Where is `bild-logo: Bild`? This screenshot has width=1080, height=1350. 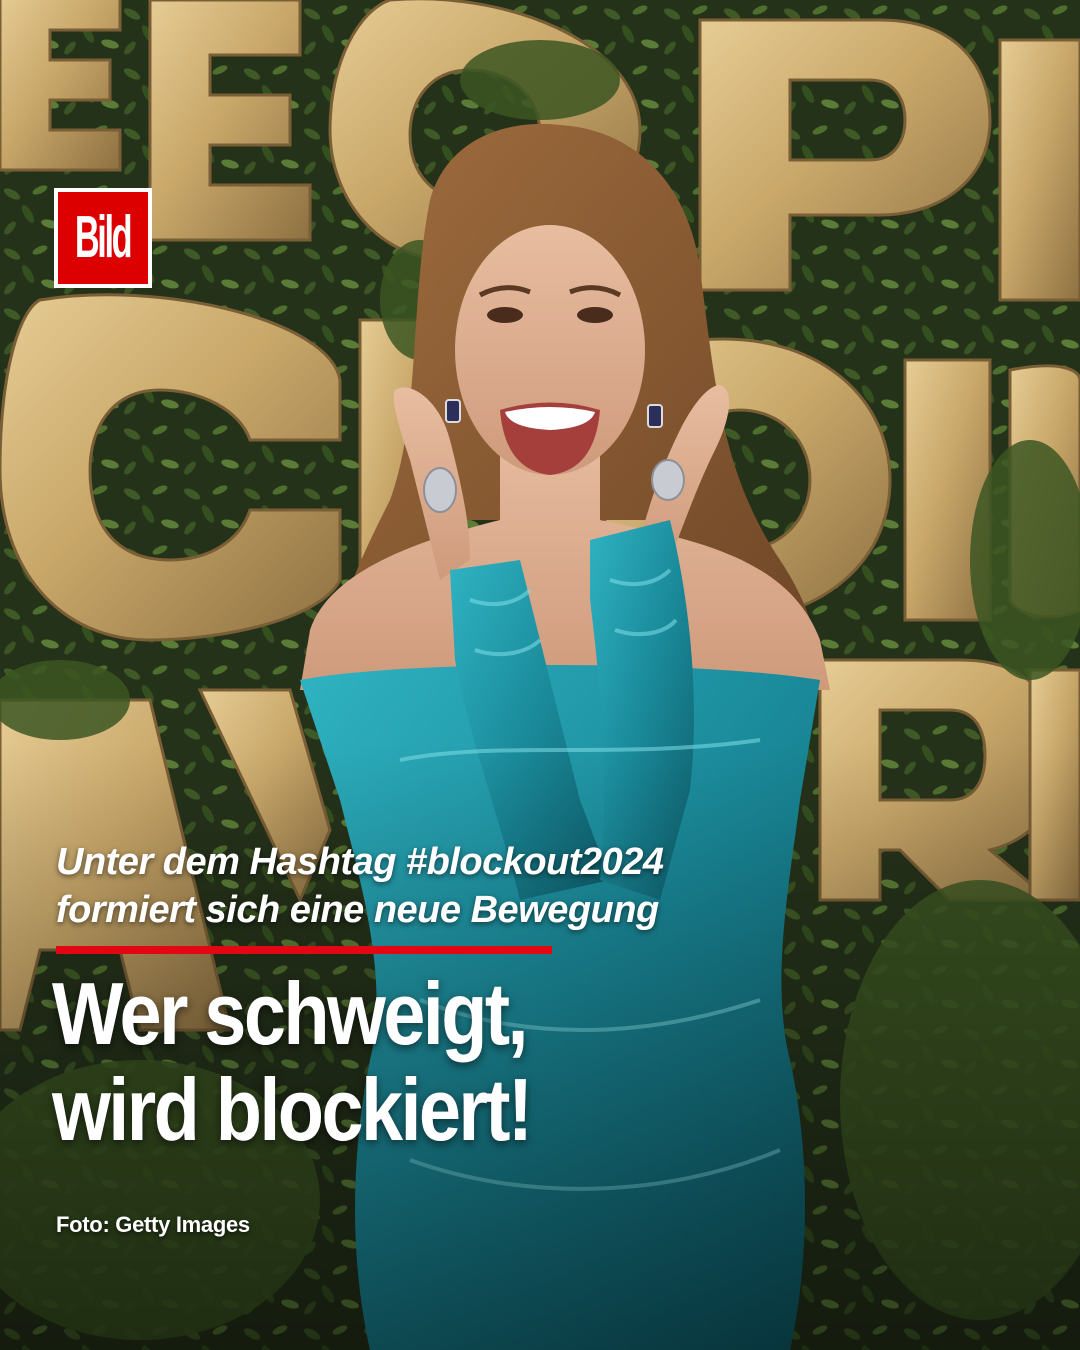
bild-logo: Bild is located at coordinates (103, 238).